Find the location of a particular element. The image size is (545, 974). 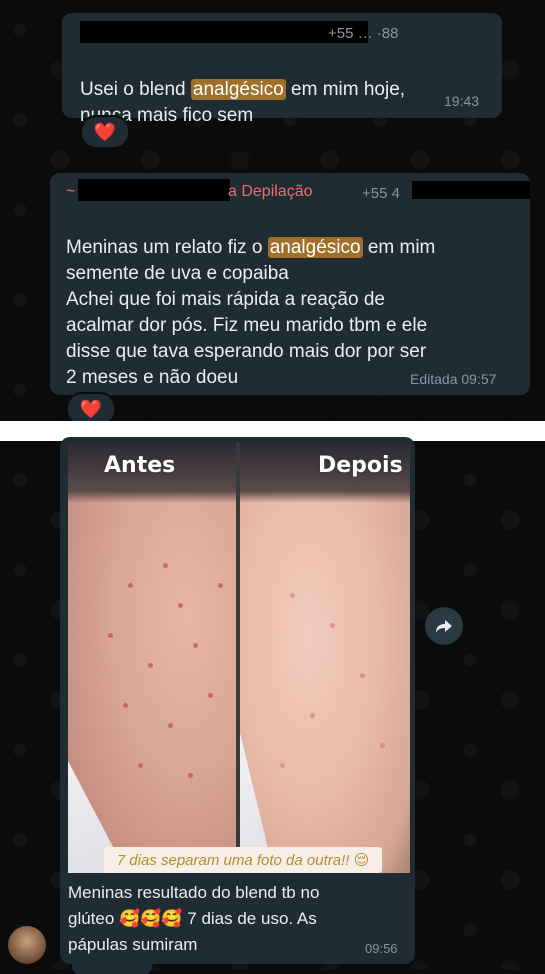

message-time: 09:56 is located at coordinates (381, 948).